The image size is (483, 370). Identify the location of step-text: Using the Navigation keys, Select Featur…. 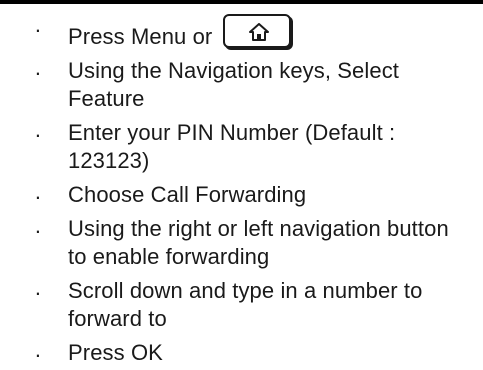
(234, 84).